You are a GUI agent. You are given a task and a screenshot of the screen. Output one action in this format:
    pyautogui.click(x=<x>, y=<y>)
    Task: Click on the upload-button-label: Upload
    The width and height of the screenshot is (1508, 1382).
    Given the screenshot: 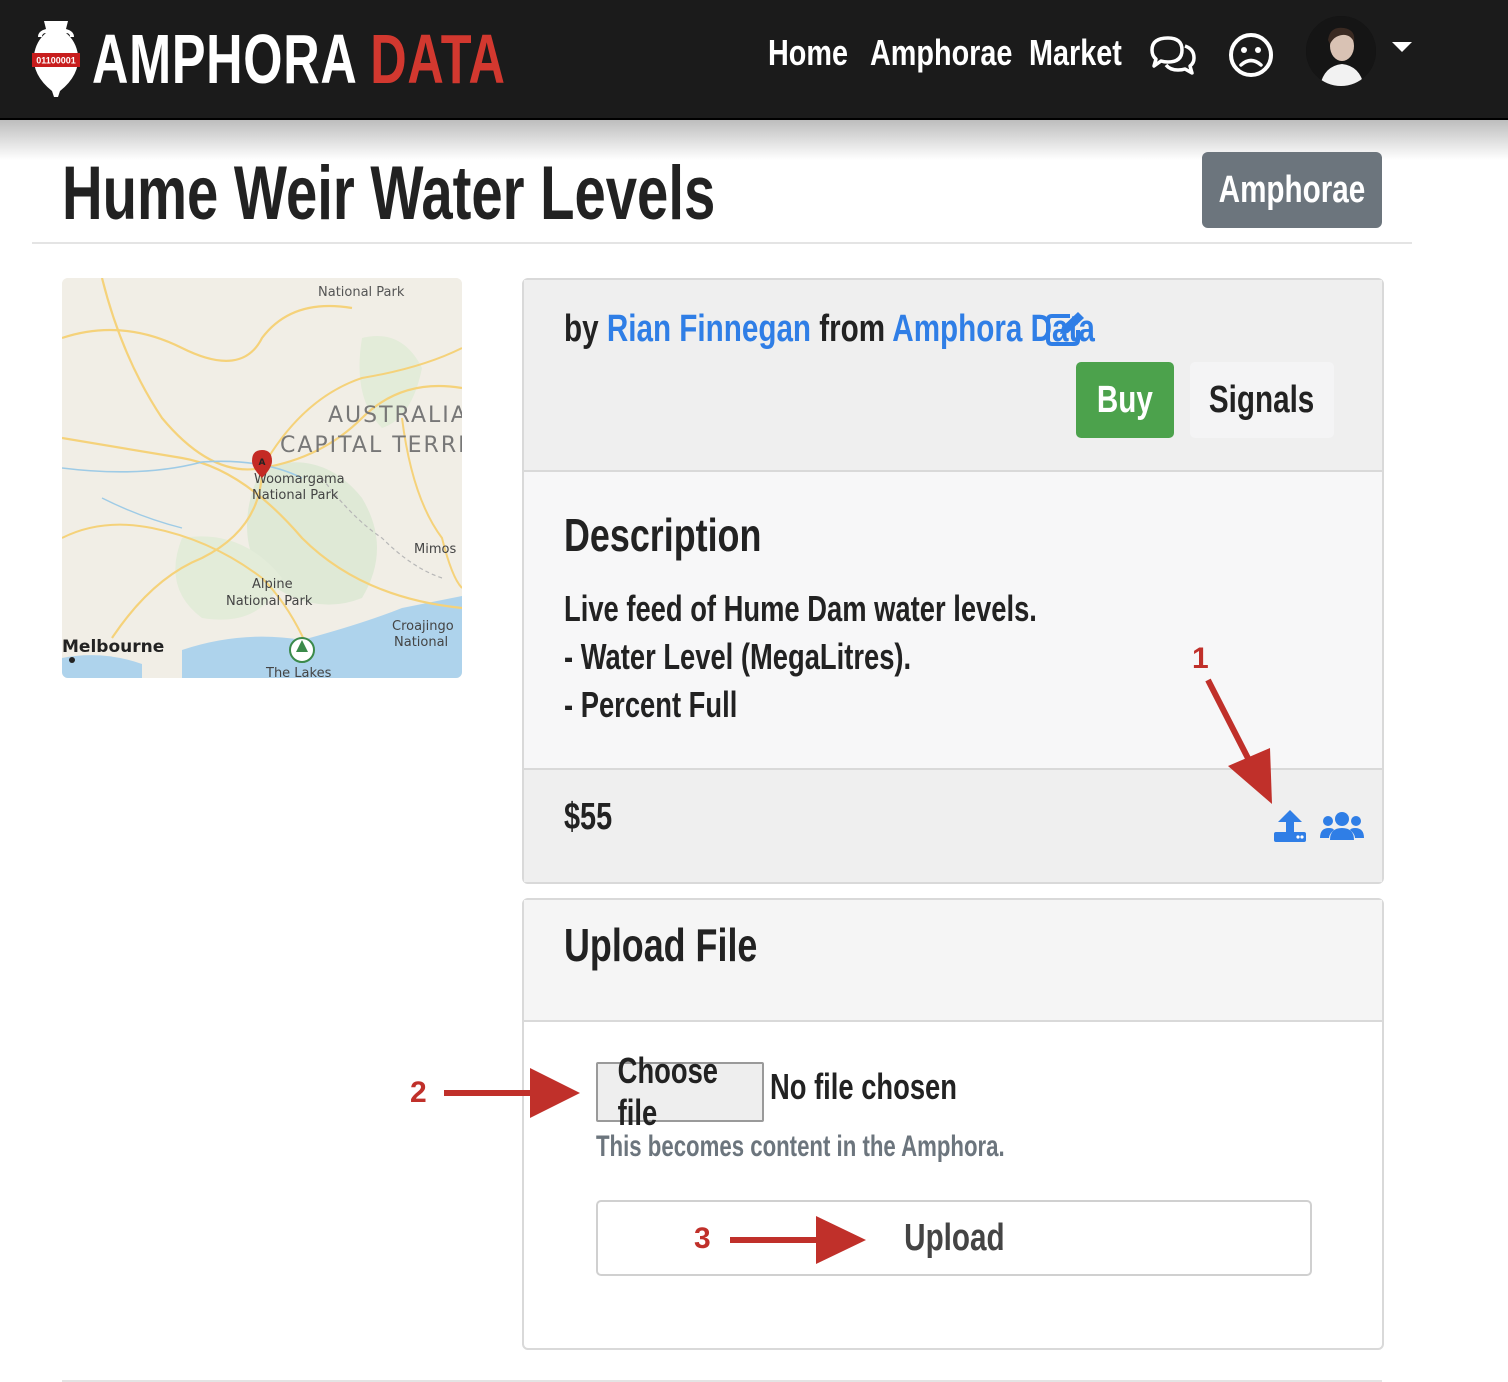 What is the action you would take?
    pyautogui.click(x=954, y=1237)
    